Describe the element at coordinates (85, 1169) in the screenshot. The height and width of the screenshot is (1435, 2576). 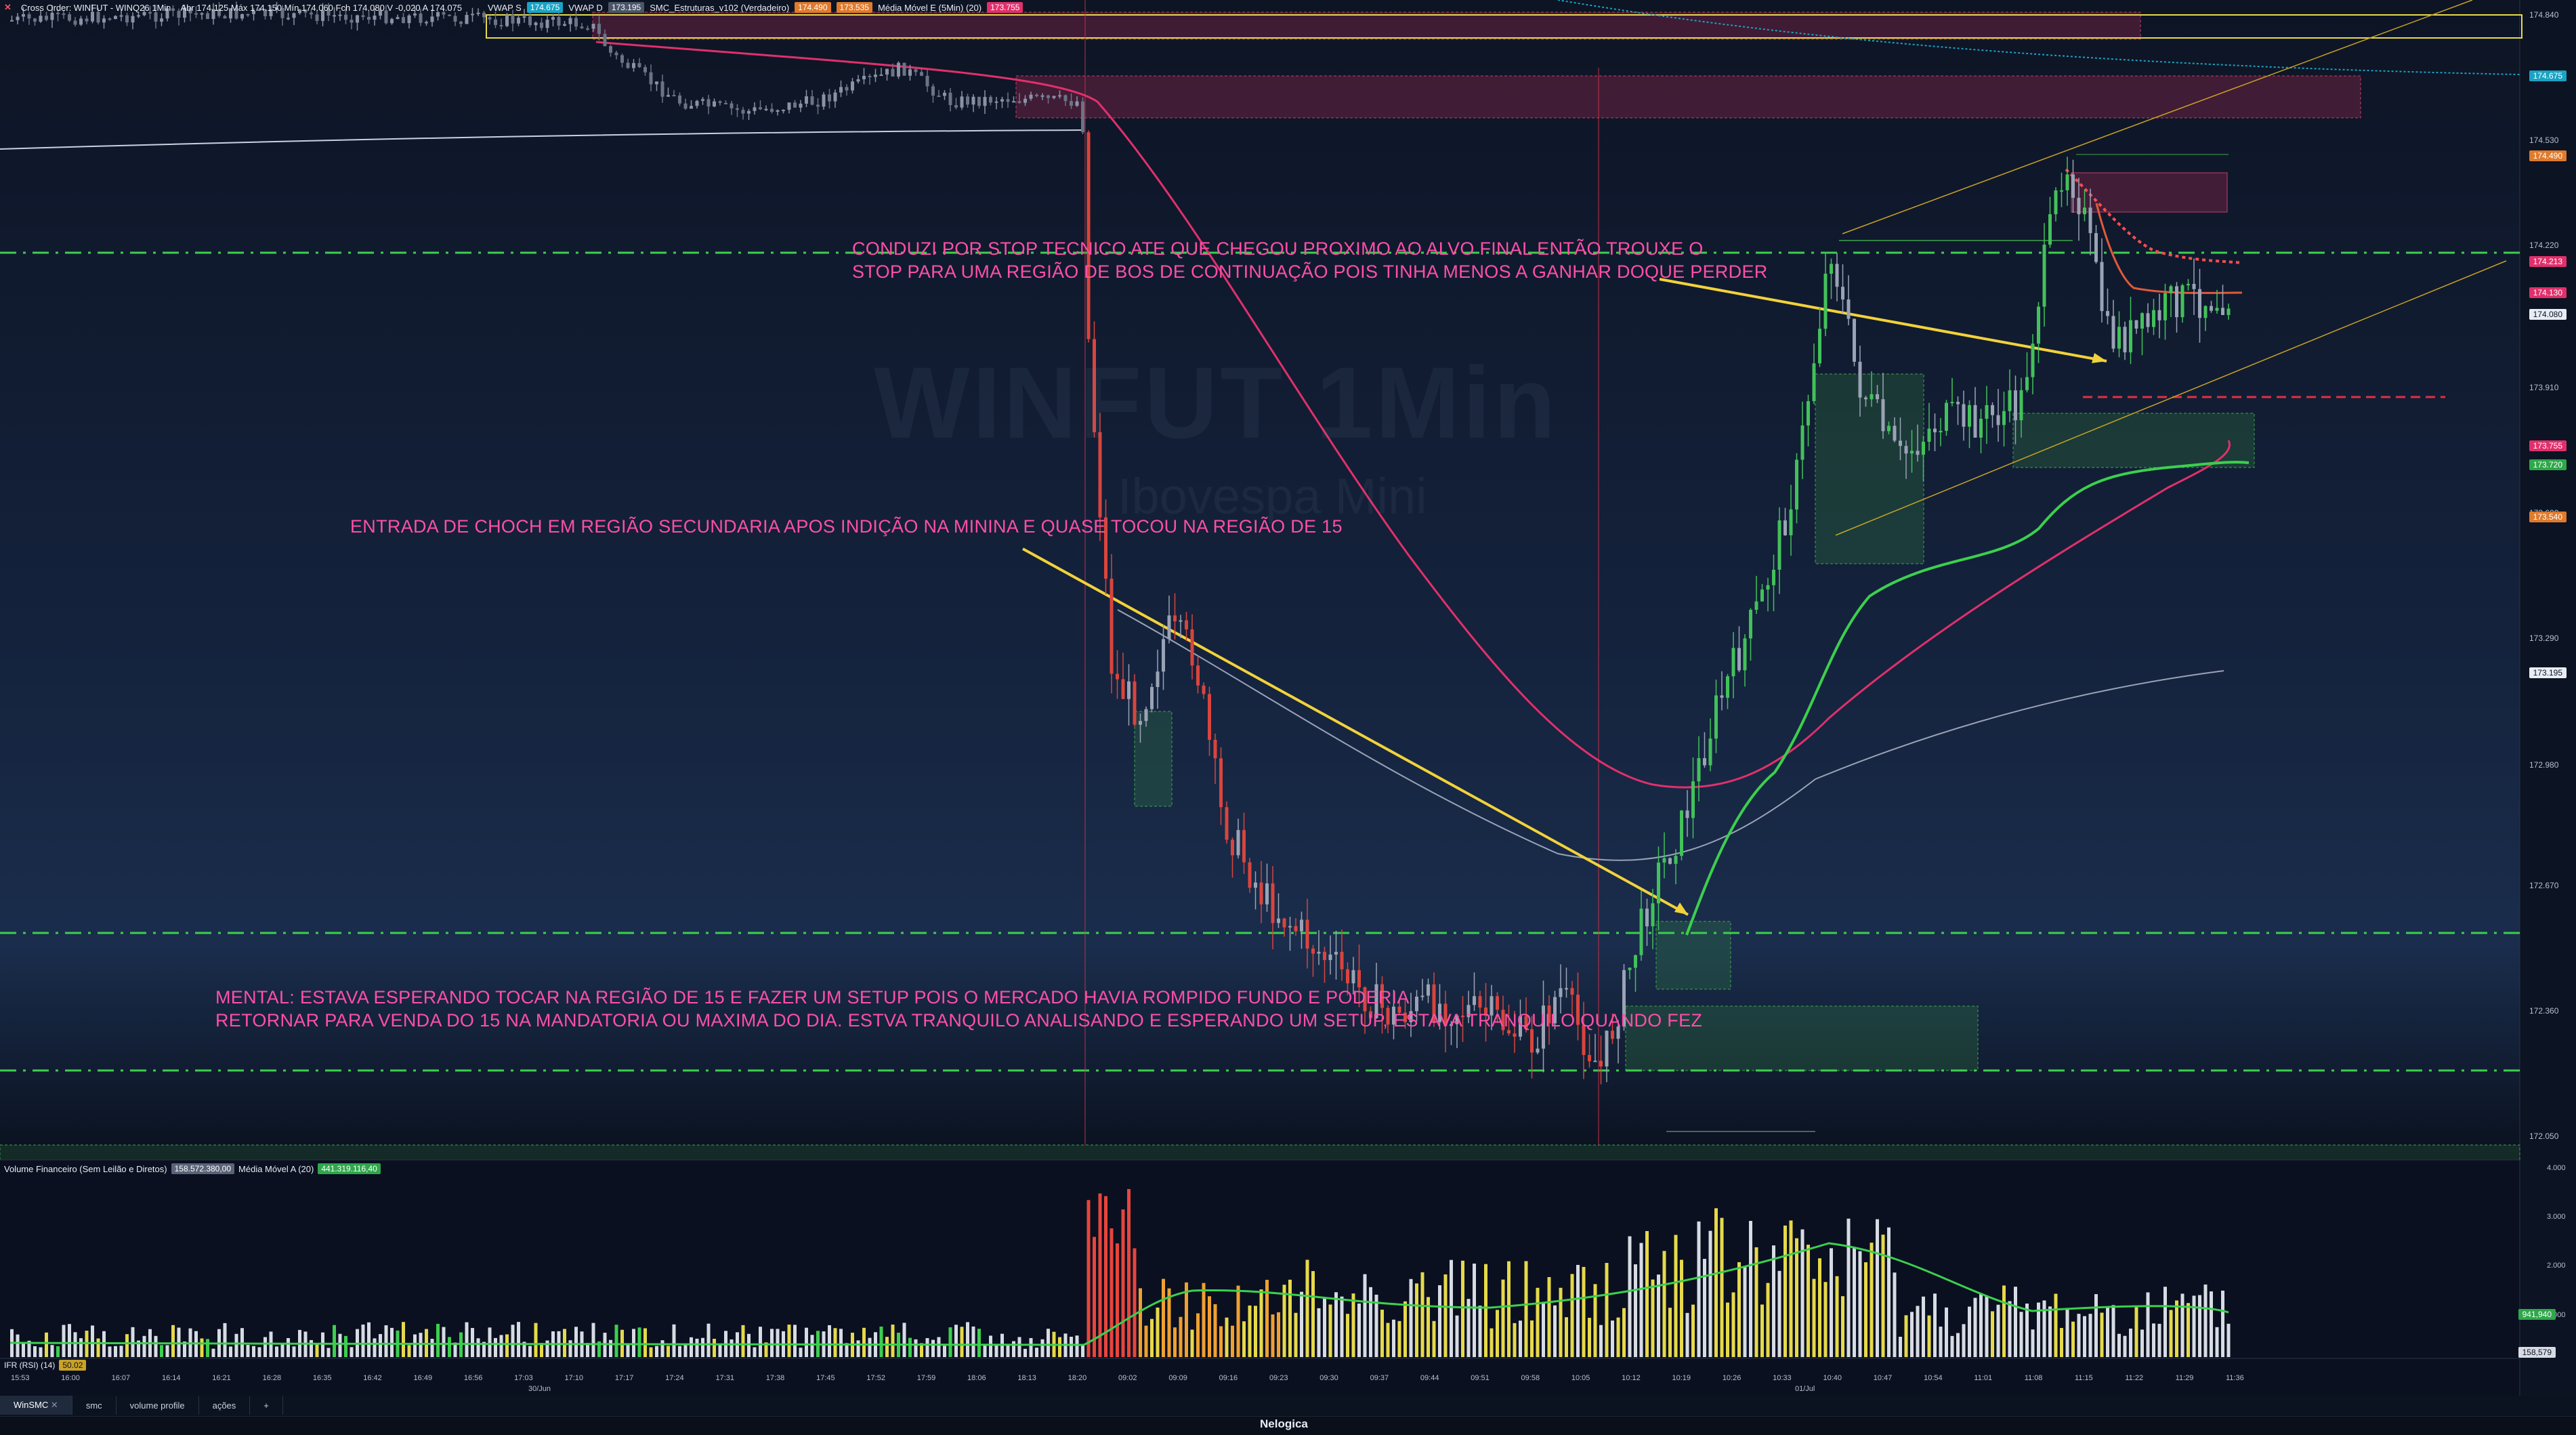
I see `volume-title: Volume Financeiro (Sem Leilão e Diretos)` at that location.